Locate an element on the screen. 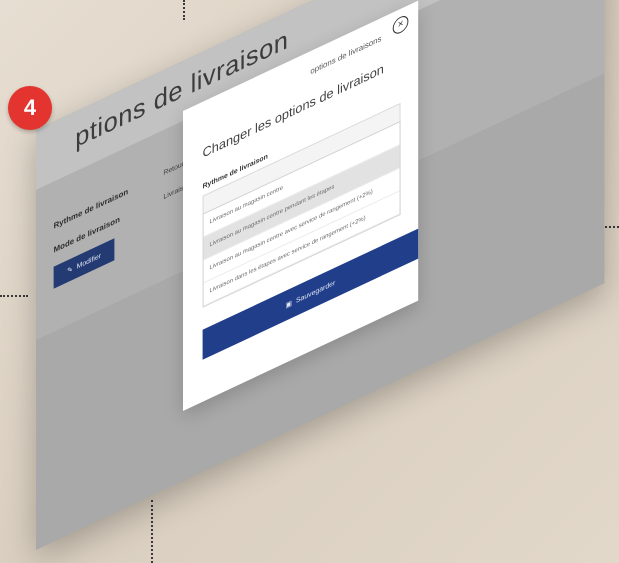 This screenshot has width=619, height=563. change-button-label: Modifier is located at coordinates (89, 261).